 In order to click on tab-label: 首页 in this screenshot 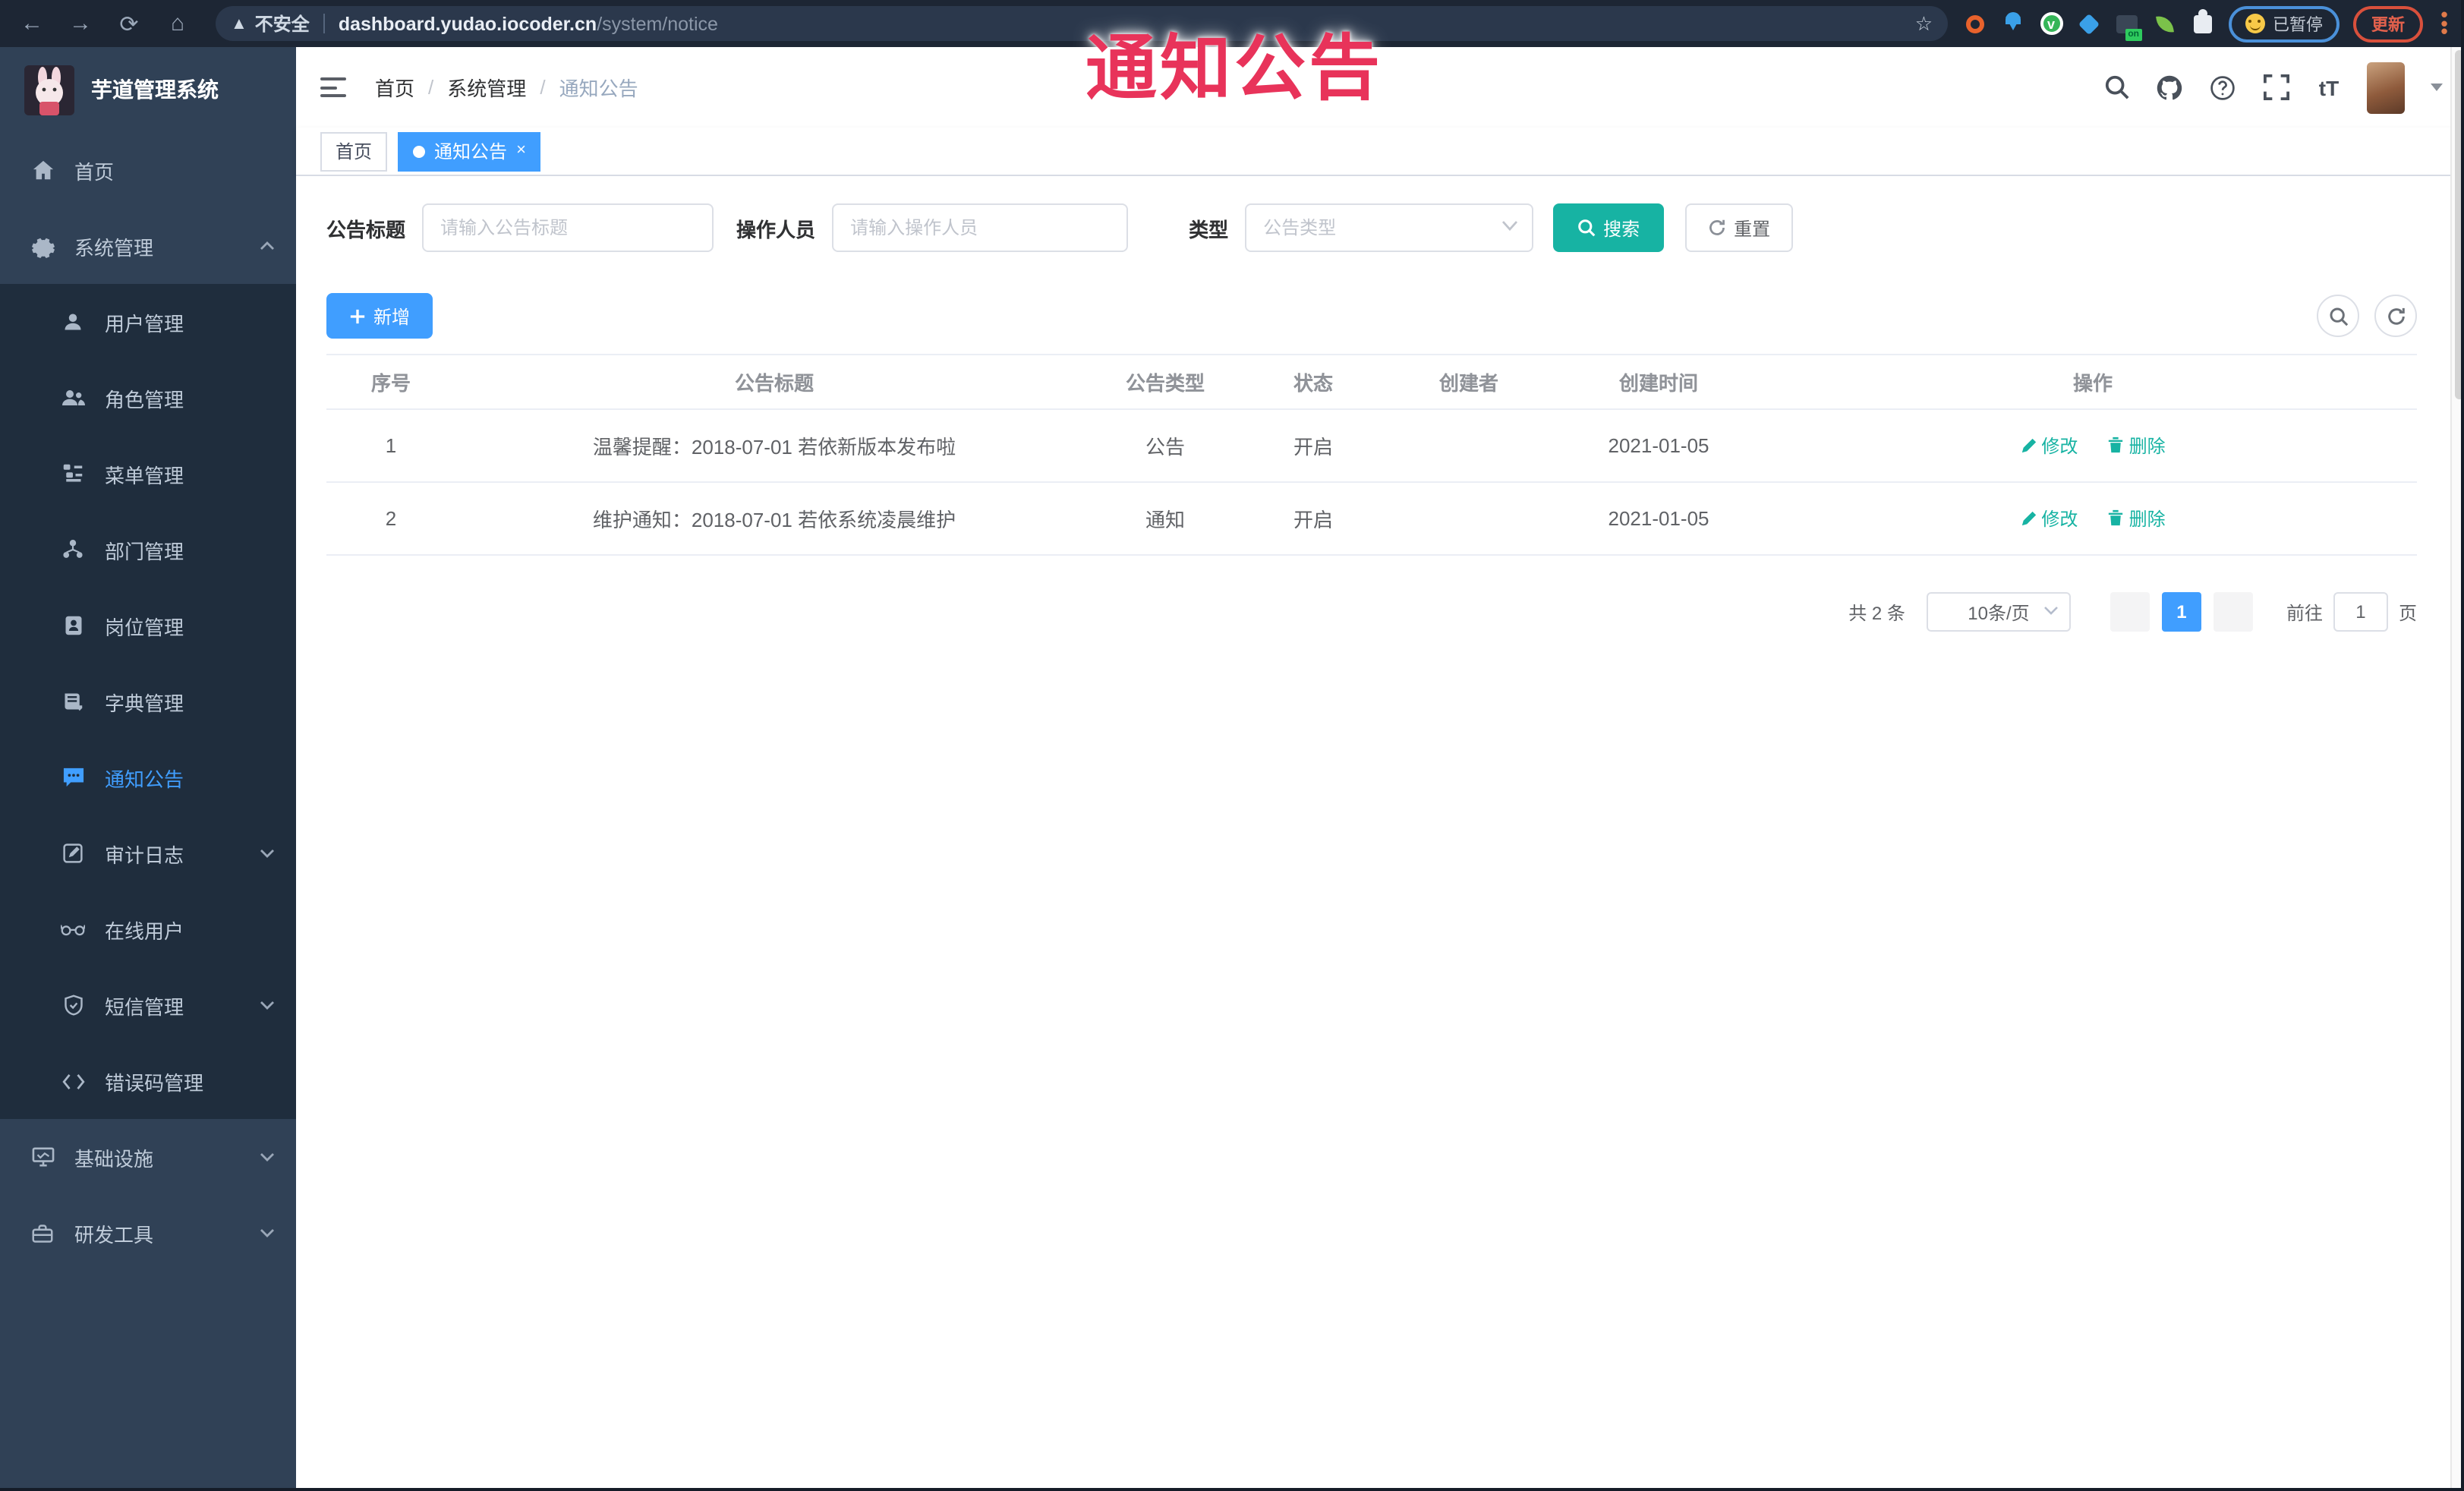, I will do `click(355, 151)`.